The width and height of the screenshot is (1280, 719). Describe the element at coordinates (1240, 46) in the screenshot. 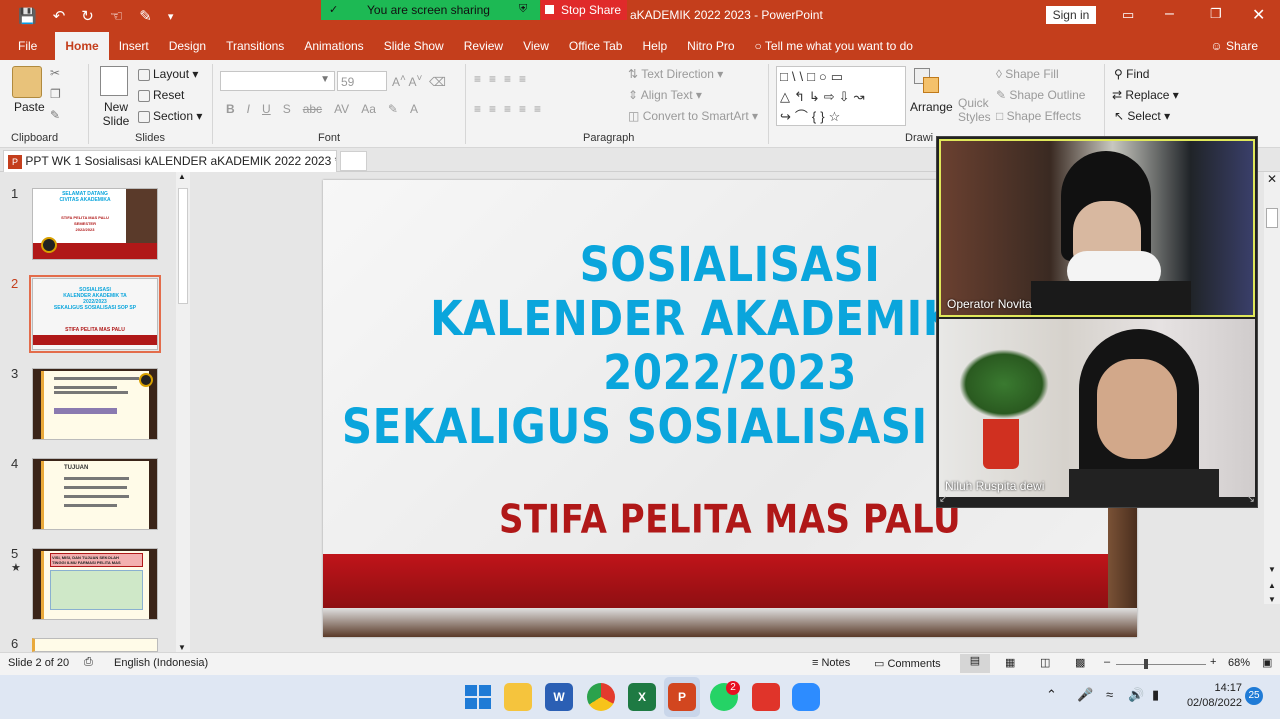

I see `share-button: ☺ Share` at that location.